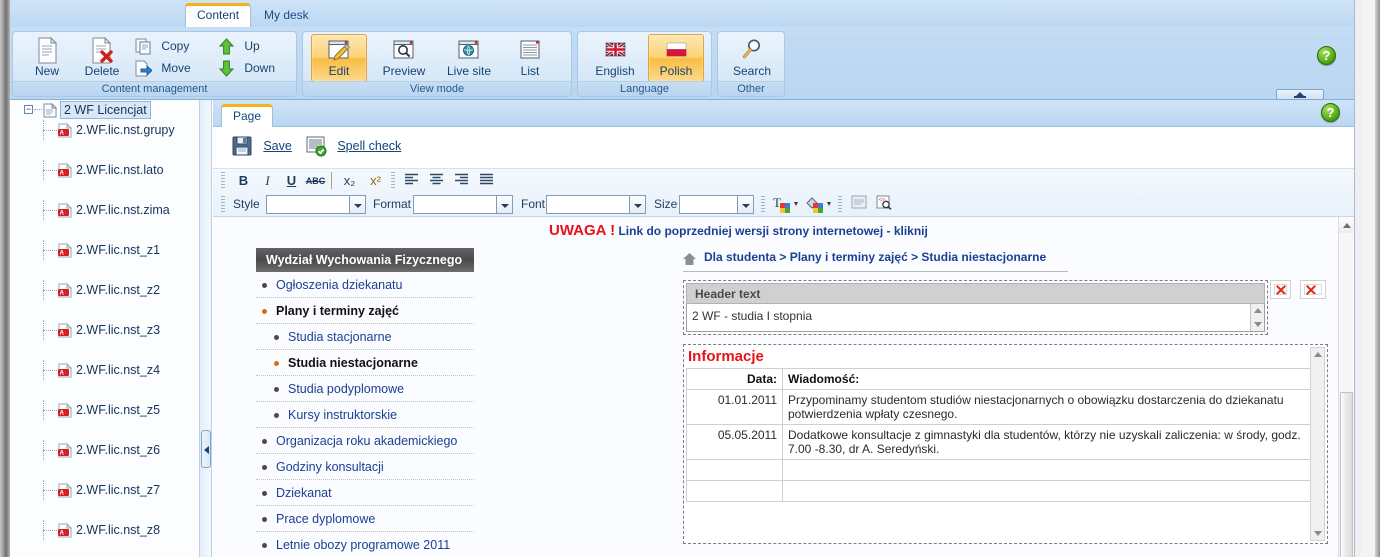 The image size is (1380, 557). Describe the element at coordinates (104, 110) in the screenshot. I see `tree-root-row: − 2 WF Licencjat` at that location.